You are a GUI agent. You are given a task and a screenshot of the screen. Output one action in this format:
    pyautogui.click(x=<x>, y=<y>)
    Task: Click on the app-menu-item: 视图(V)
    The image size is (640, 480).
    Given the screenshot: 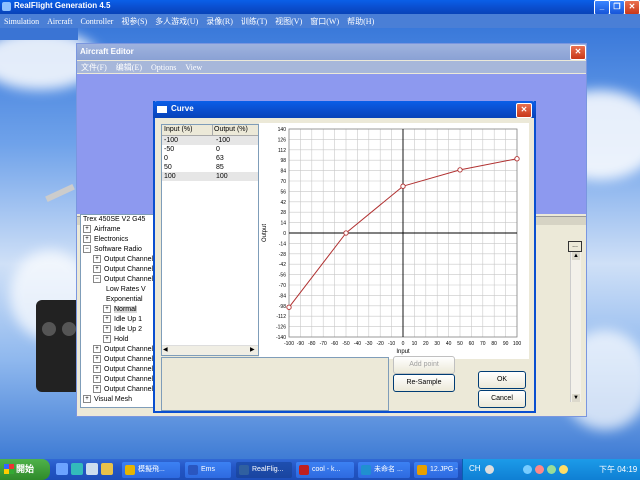 What is the action you would take?
    pyautogui.click(x=288, y=21)
    